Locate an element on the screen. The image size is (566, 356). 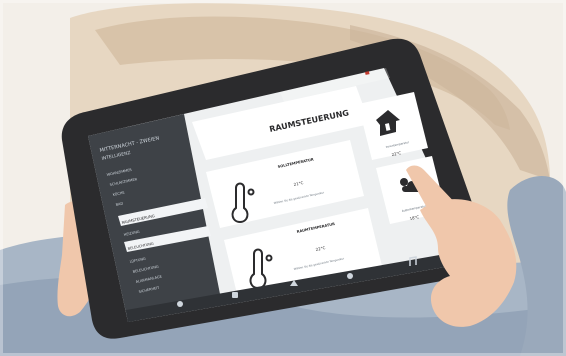
home-icon is located at coordinates (180, 304).